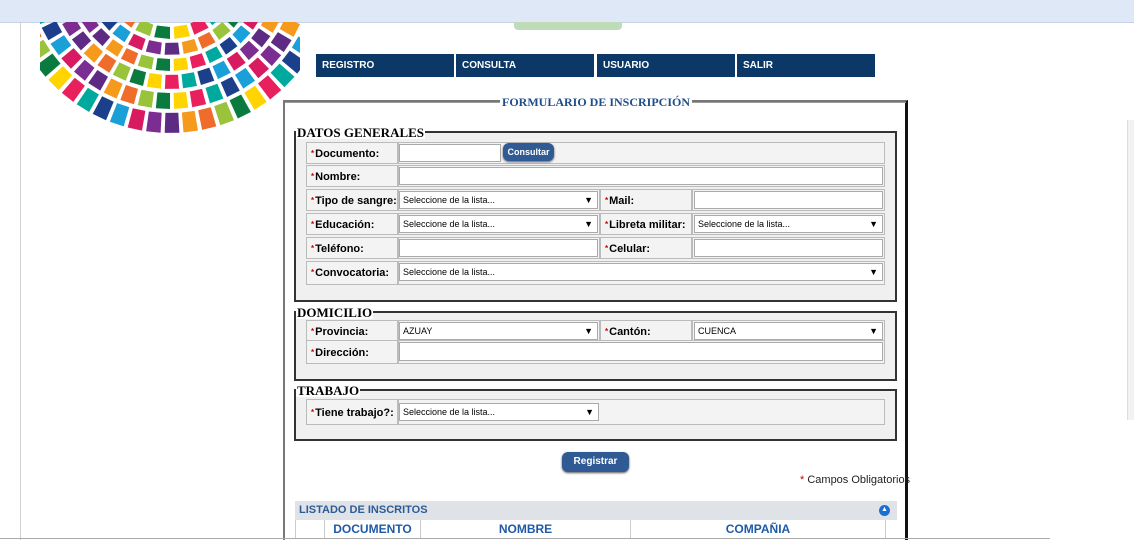 This screenshot has height=540, width=1134. What do you see at coordinates (646, 224) in the screenshot?
I see `field-label: *Libreta militar:` at bounding box center [646, 224].